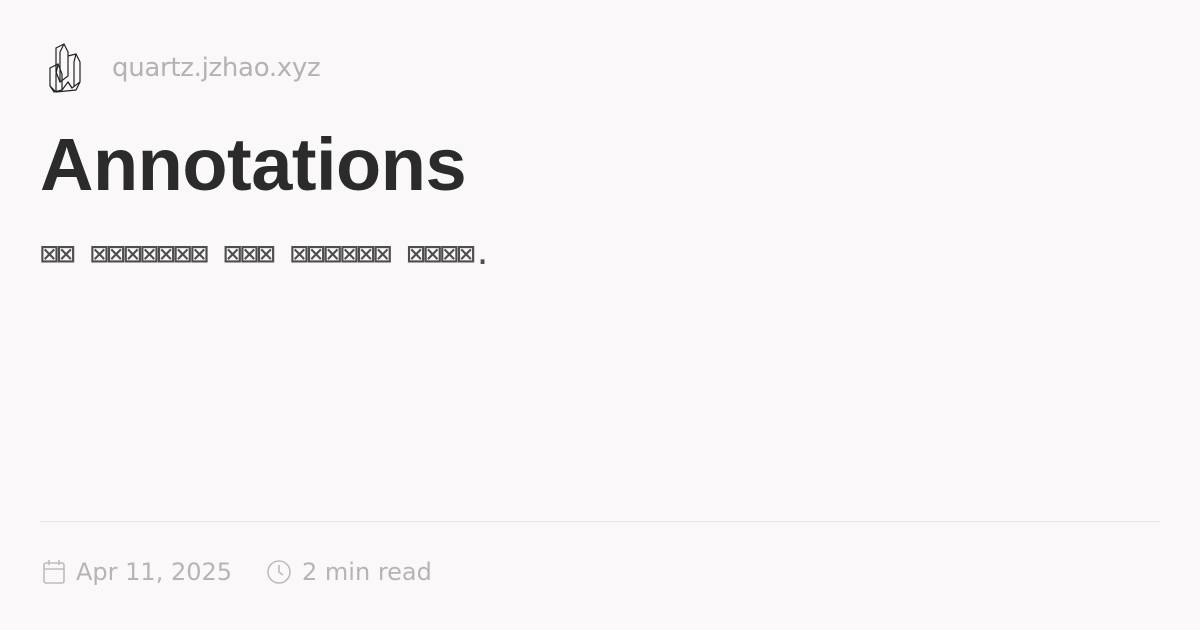  I want to click on page-description: ⊠⊠ ⊠⊠⊠⊠⊠⊠⊠ ⊠⊠⊠ ⊠⊠⊠⊠⊠⊠ ⊠⊠⊠⊠., so click(266, 254).